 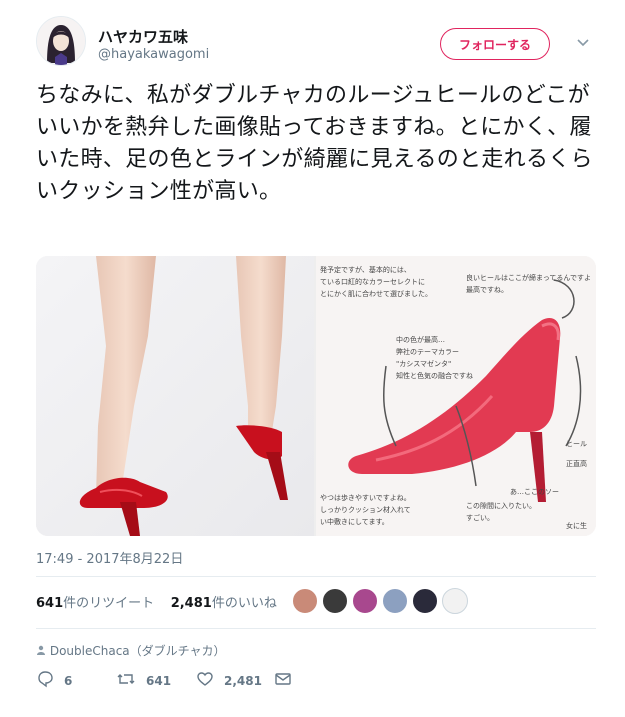 I want to click on display-name: ハヤカワ五味, so click(x=143, y=36).